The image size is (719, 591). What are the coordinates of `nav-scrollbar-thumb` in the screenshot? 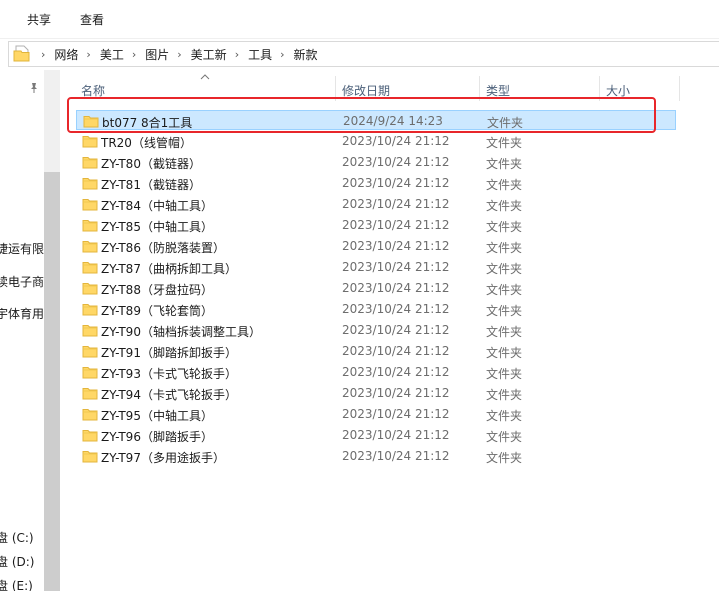 It's located at (52, 381).